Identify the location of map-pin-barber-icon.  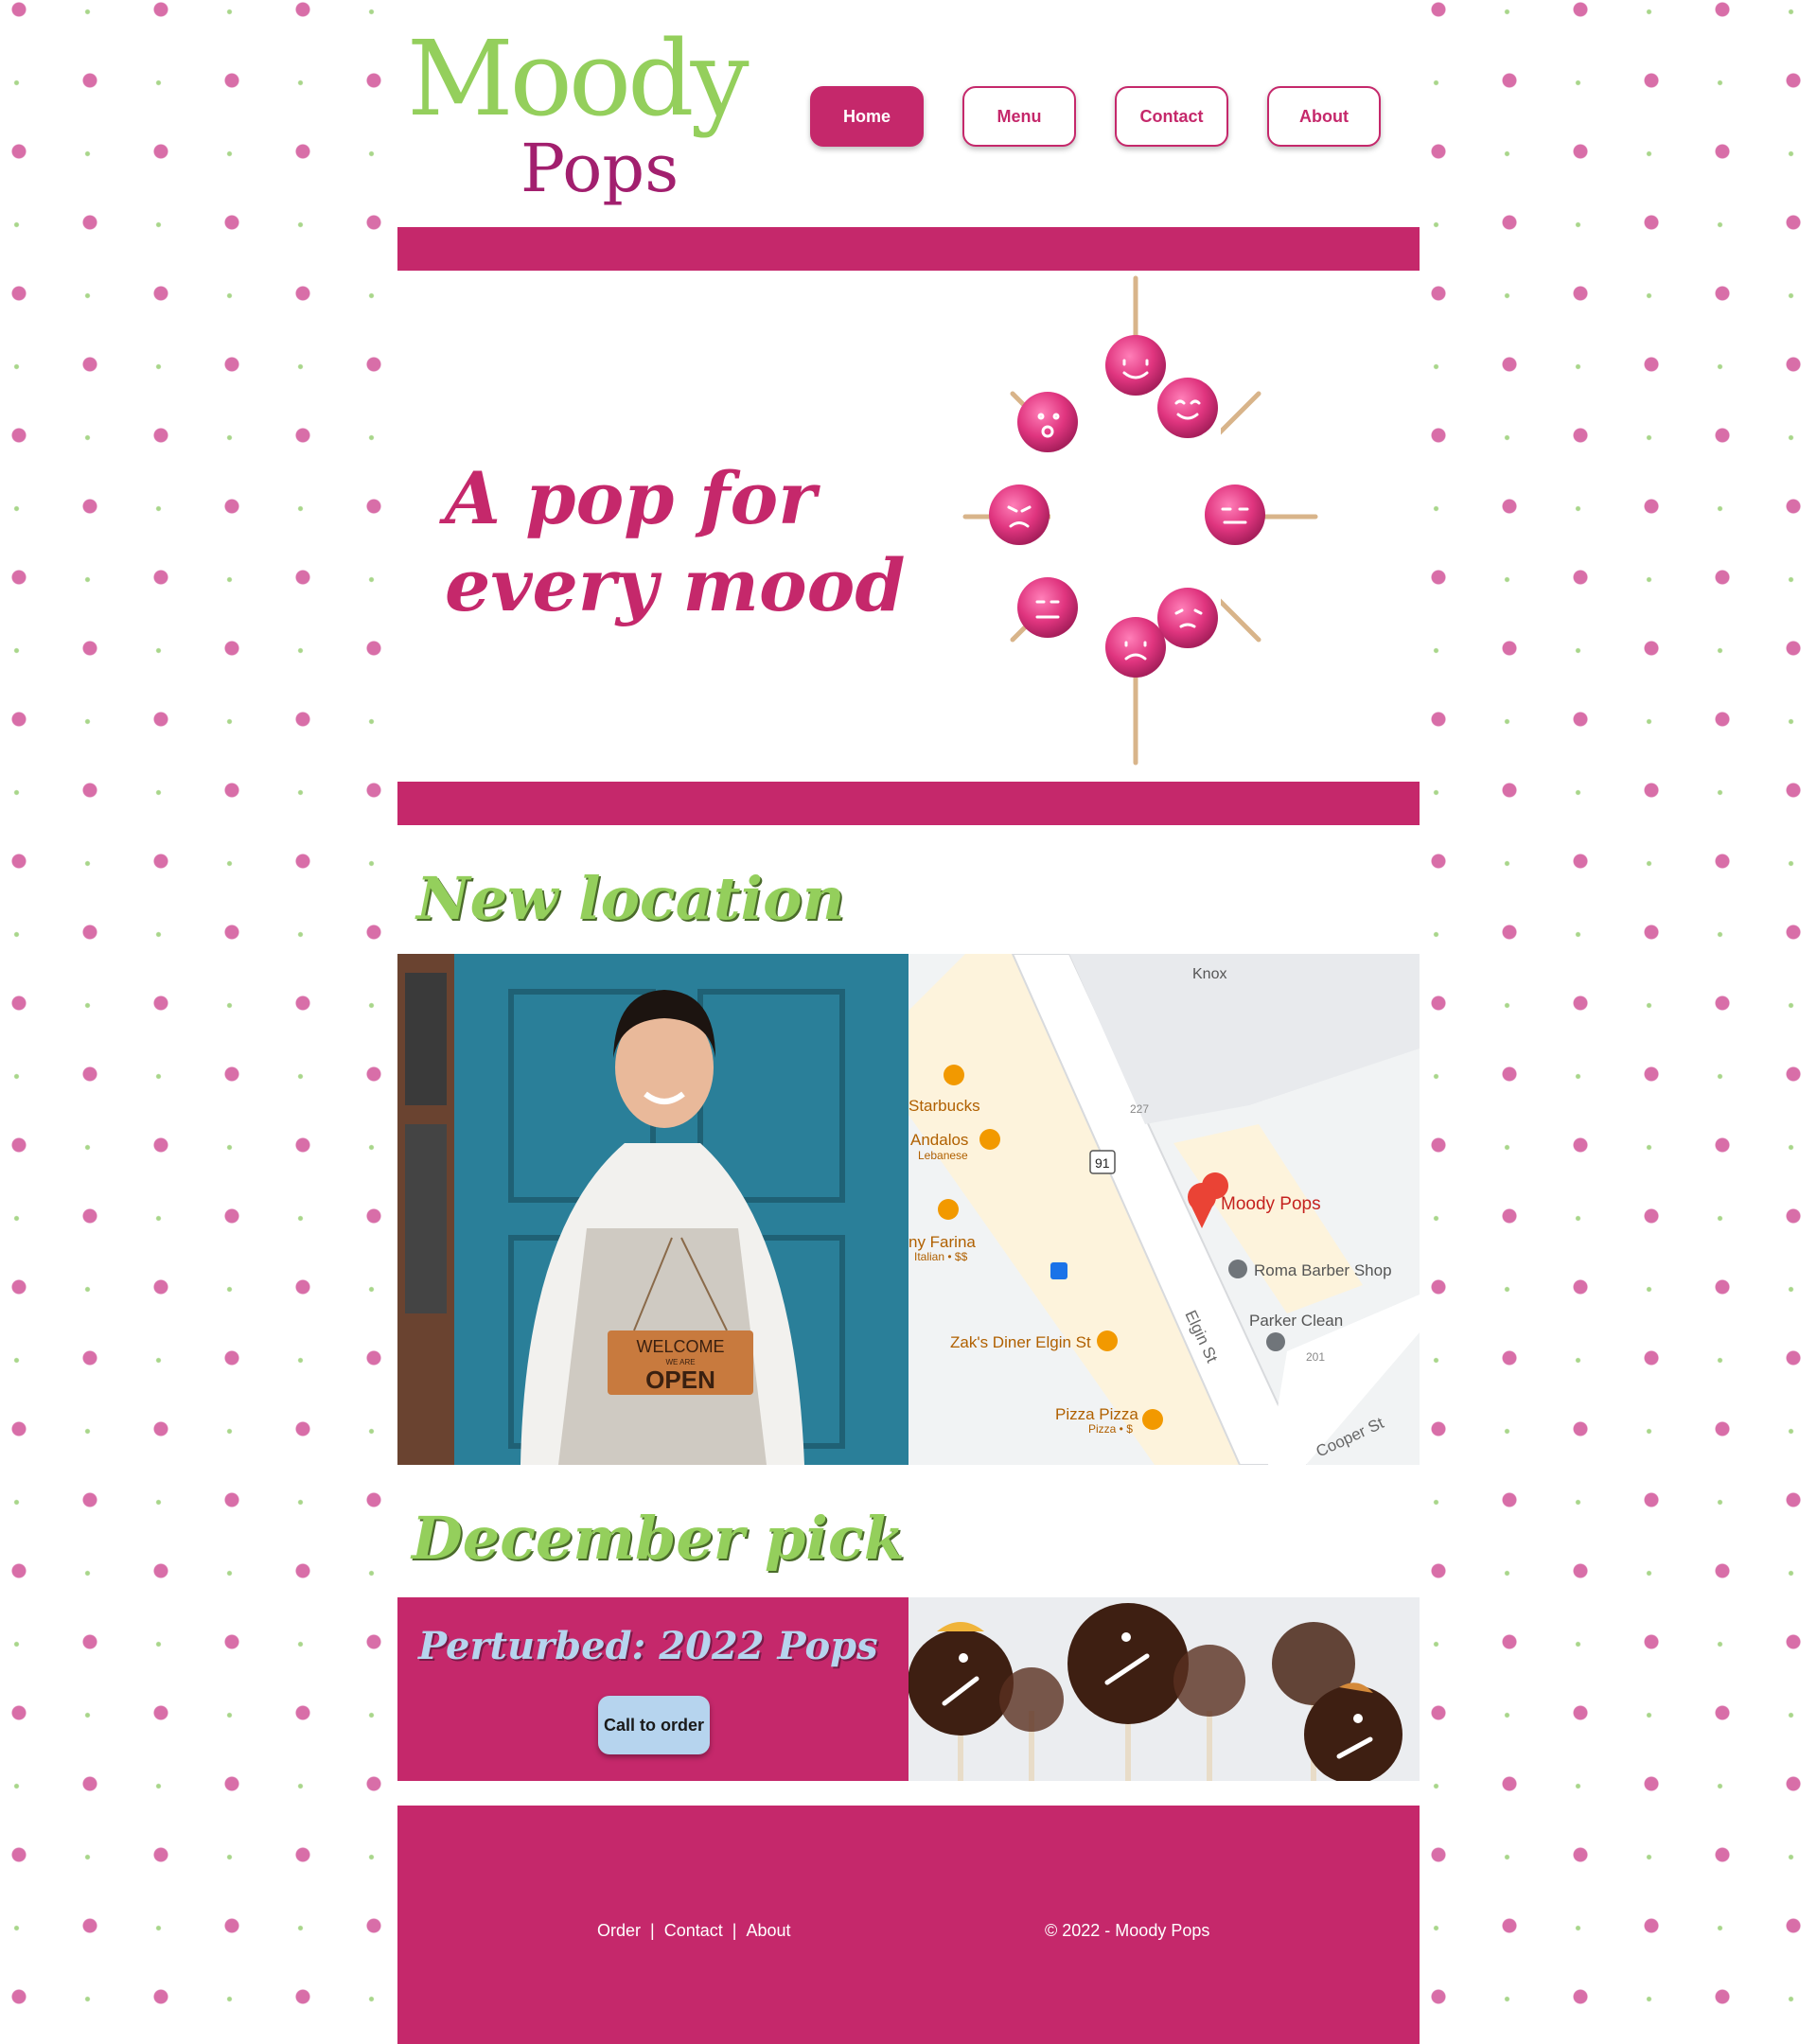
(1237, 1269).